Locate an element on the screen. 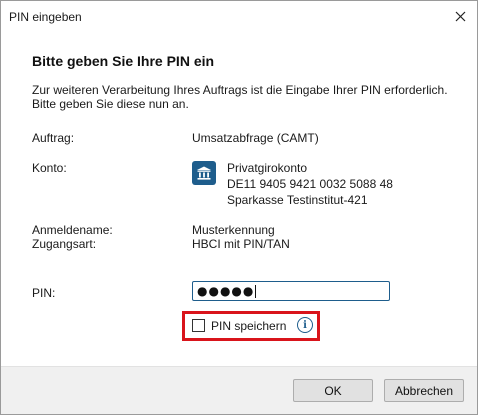 This screenshot has height=415, width=478. auftrag-label: Auftrag: is located at coordinates (53, 138).